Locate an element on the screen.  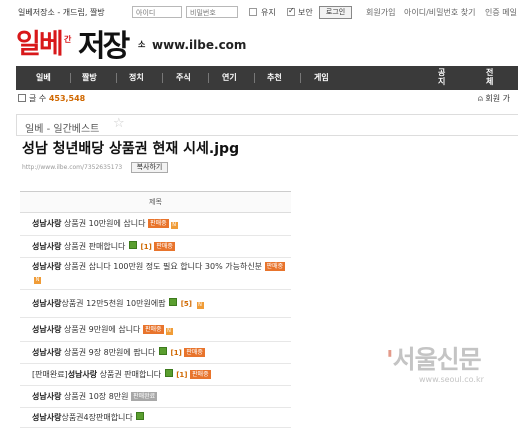
post-url: http://www.ilbe.com/7352635173 is located at coordinates (72, 167).